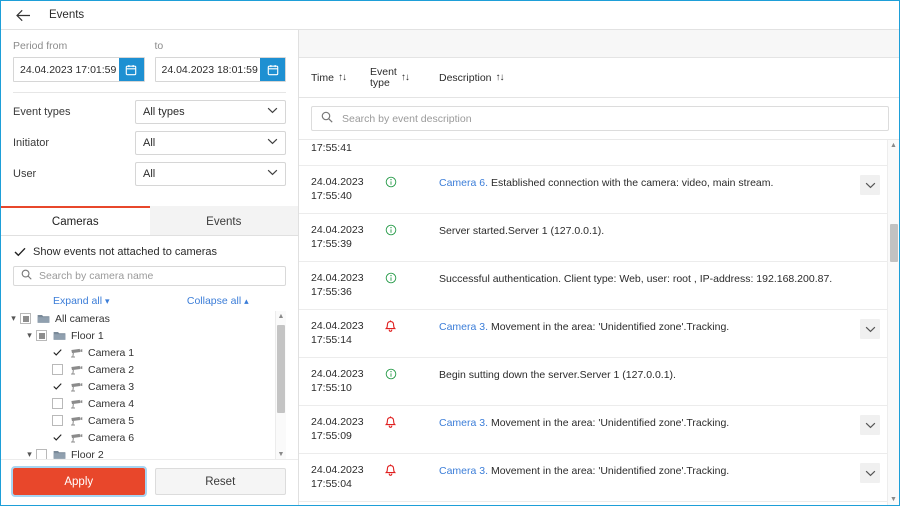  I want to click on events-list-scrollbar: ▲ ▼, so click(893, 322).